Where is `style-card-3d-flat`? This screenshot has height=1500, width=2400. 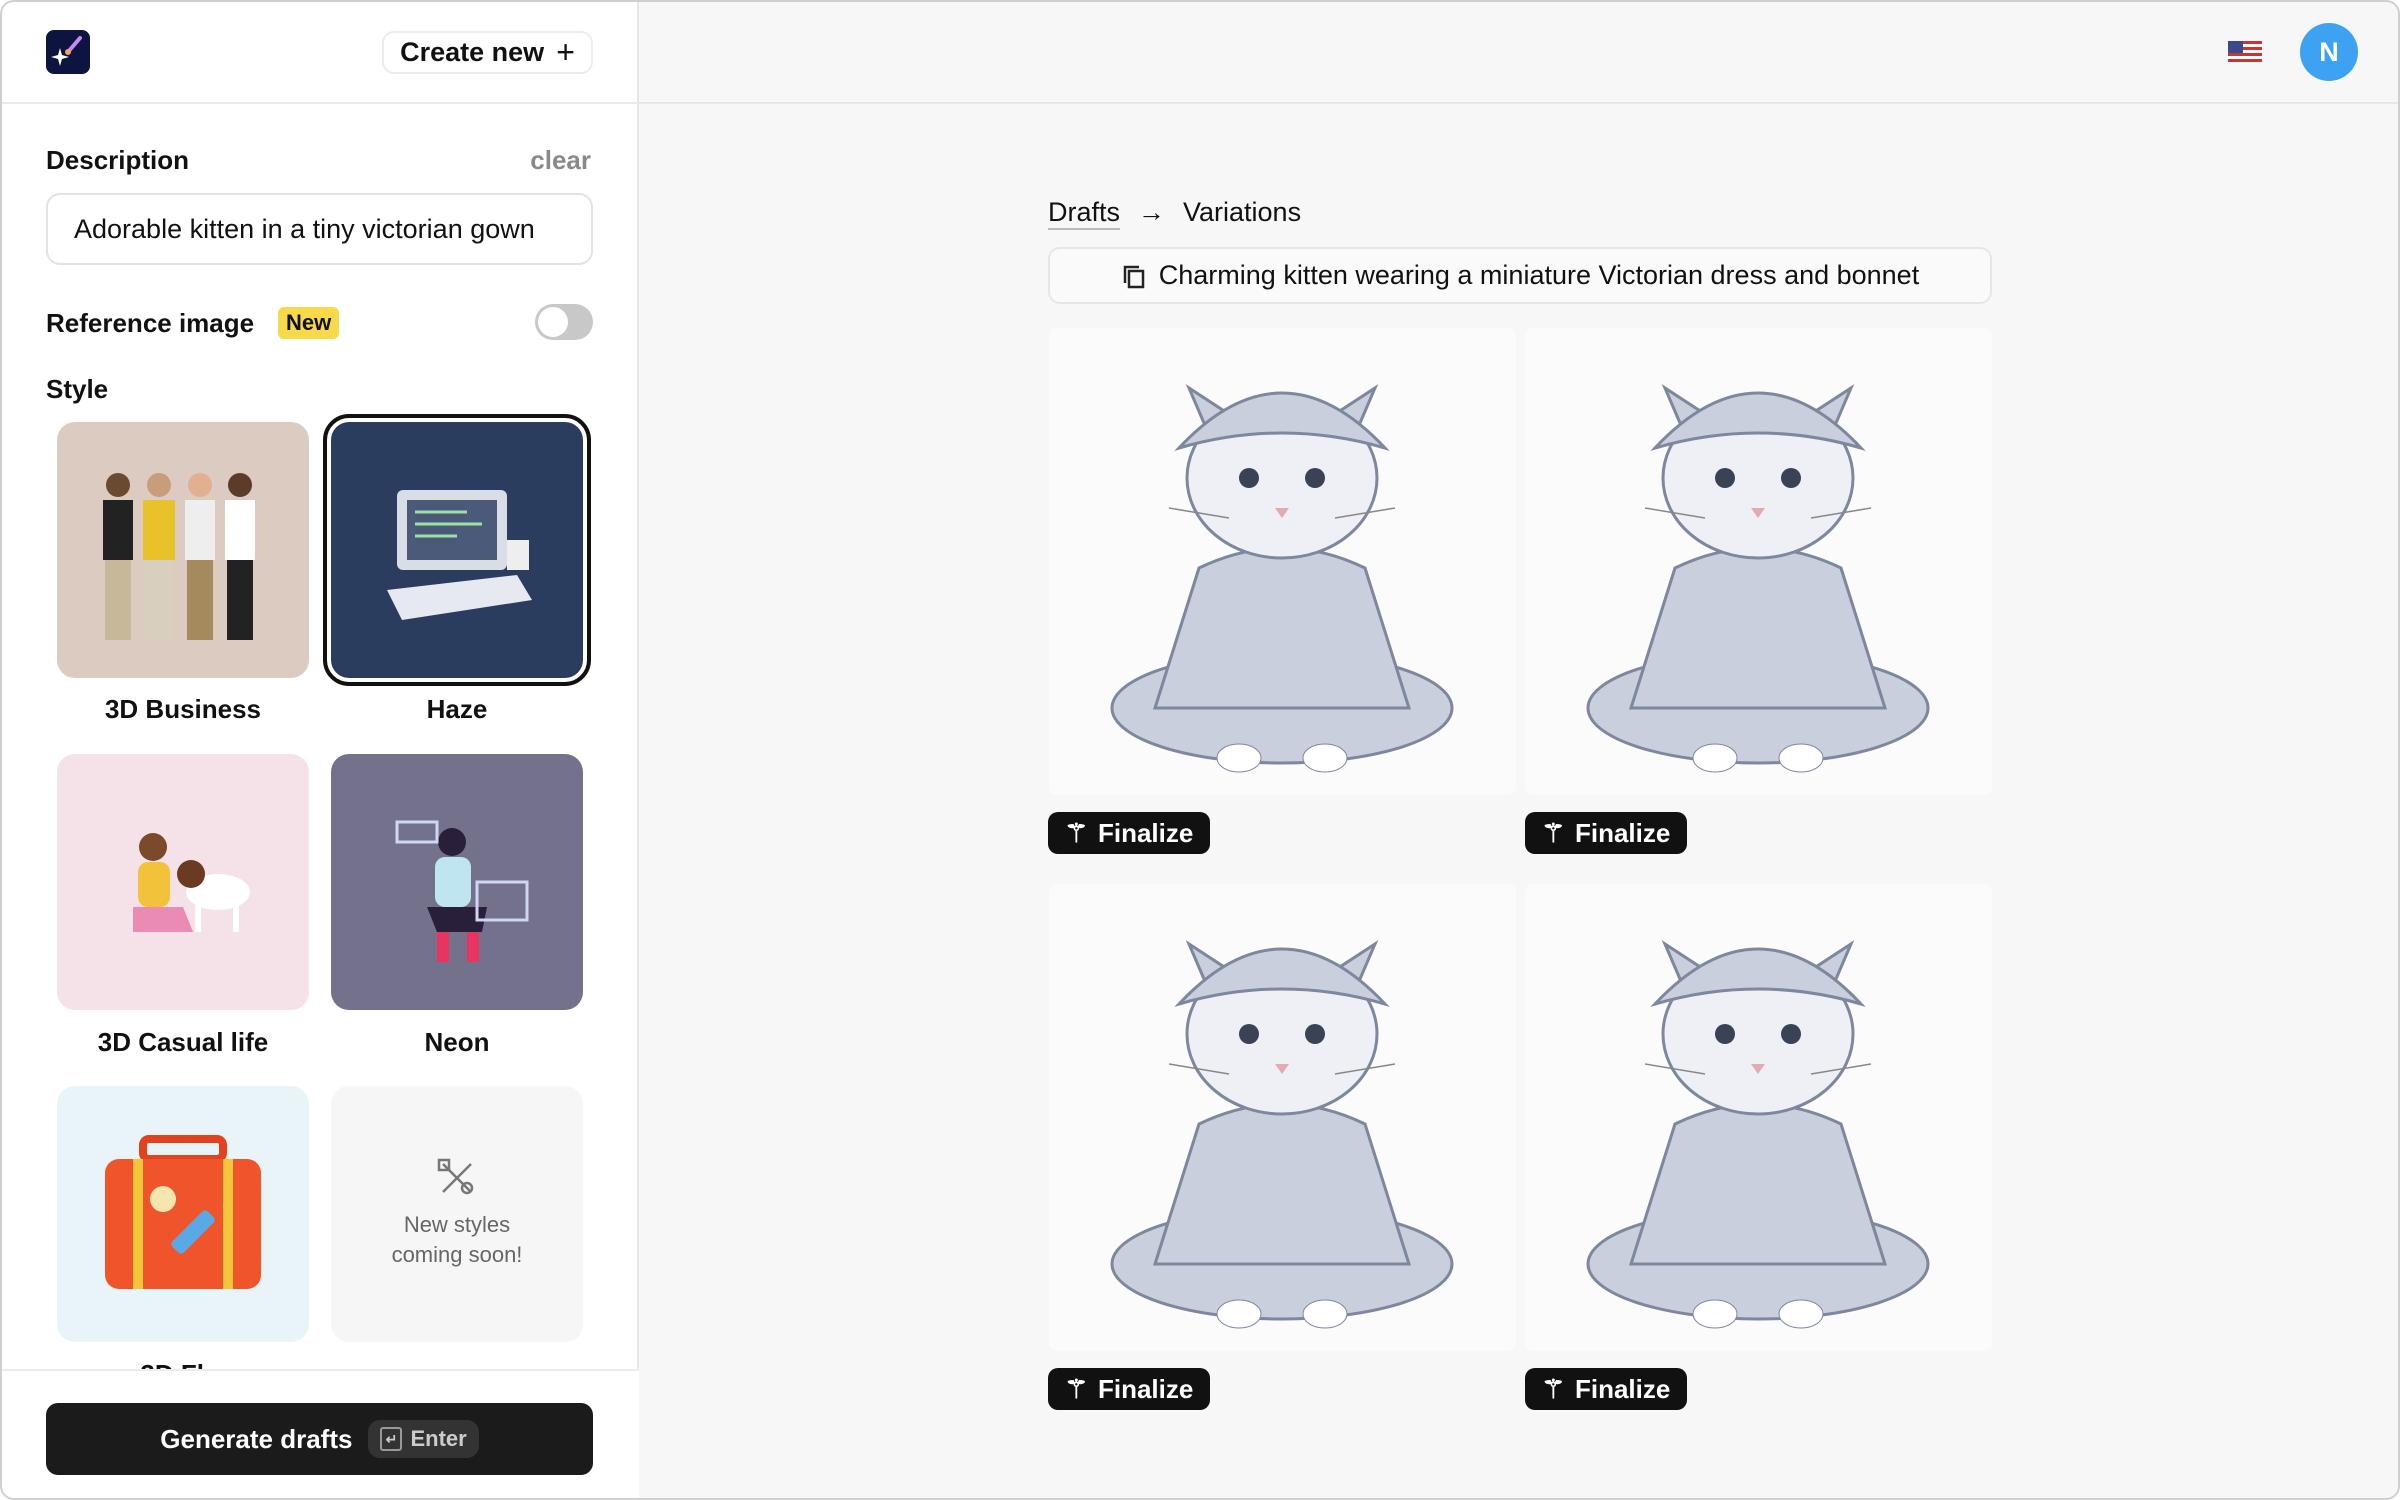
style-card-3d-flat is located at coordinates (183, 1214).